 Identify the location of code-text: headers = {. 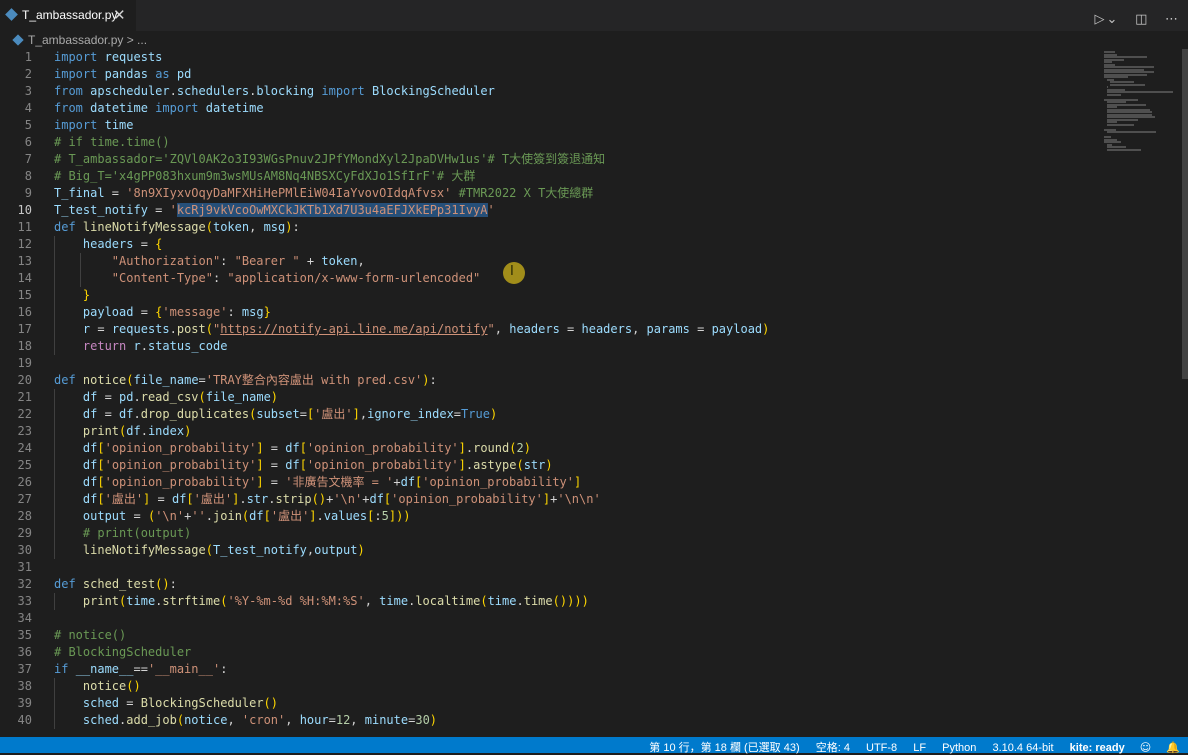
(108, 244).